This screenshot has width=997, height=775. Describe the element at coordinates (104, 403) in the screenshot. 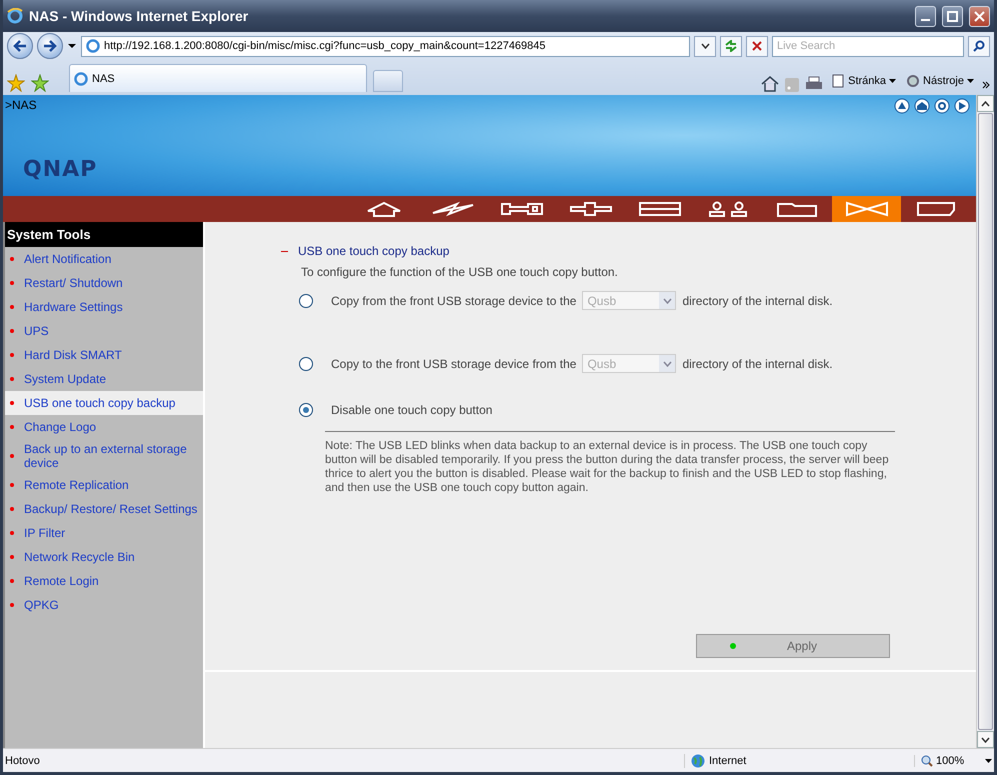

I see `sidebar-item: USB one touch copy backup` at that location.